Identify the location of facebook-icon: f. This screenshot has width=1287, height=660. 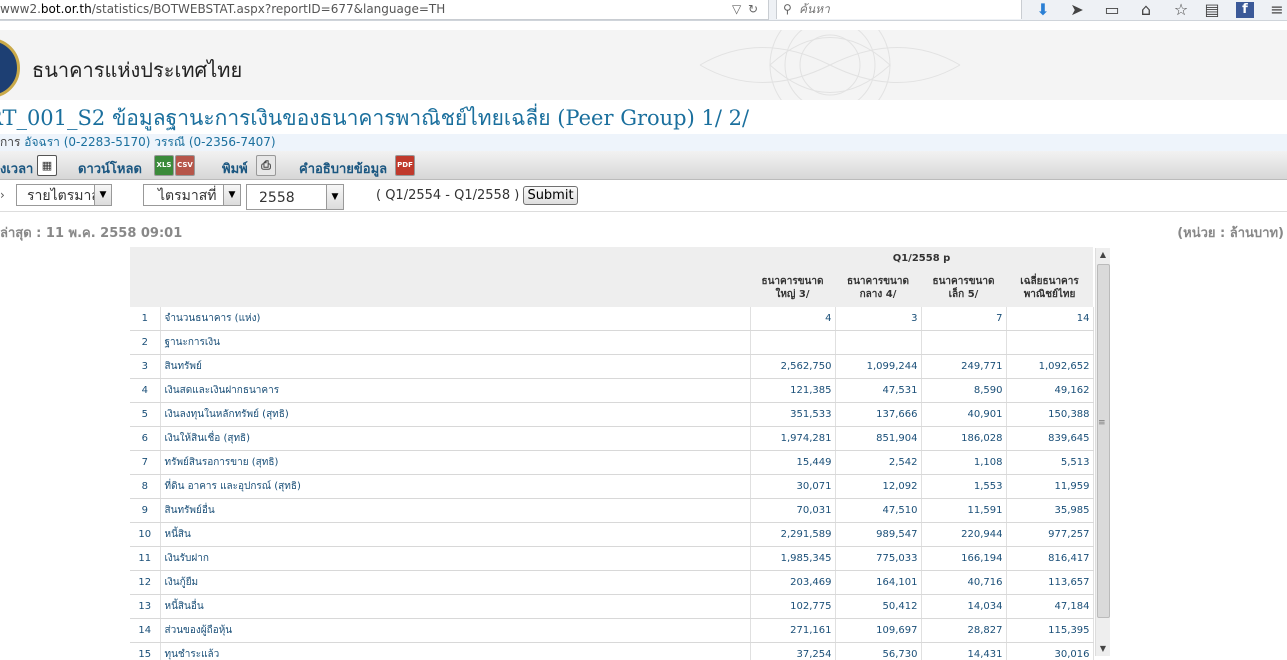
(1245, 10).